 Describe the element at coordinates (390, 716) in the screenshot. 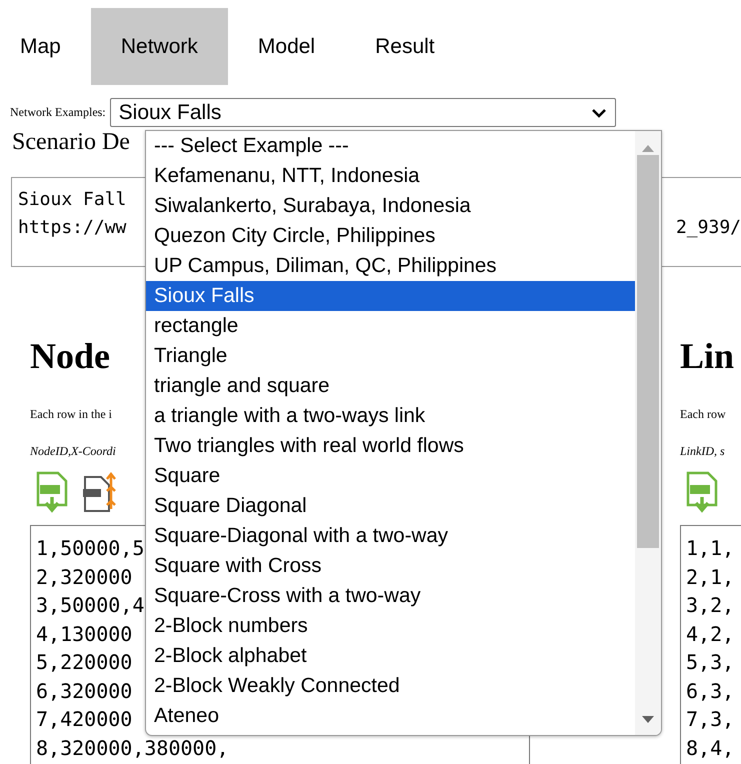

I see `dropdown-option: Ateneo` at that location.